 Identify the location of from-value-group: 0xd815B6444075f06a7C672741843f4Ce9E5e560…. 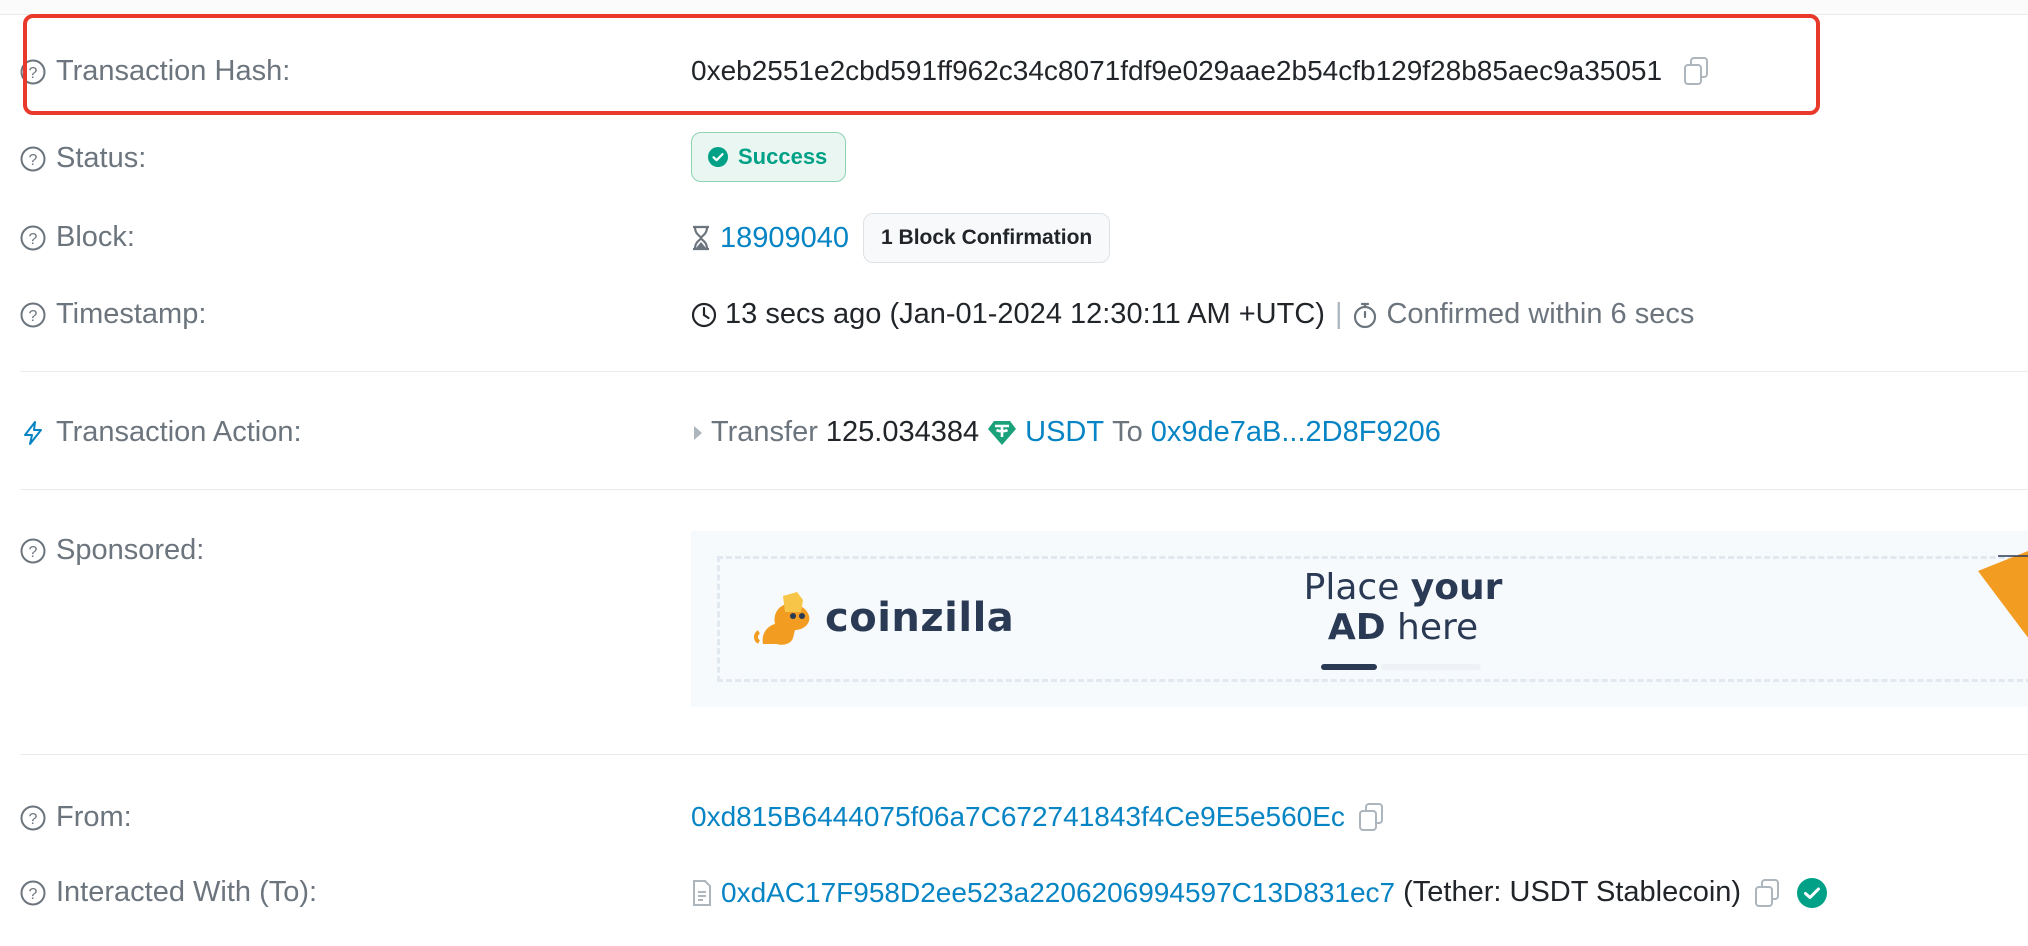
(1038, 817).